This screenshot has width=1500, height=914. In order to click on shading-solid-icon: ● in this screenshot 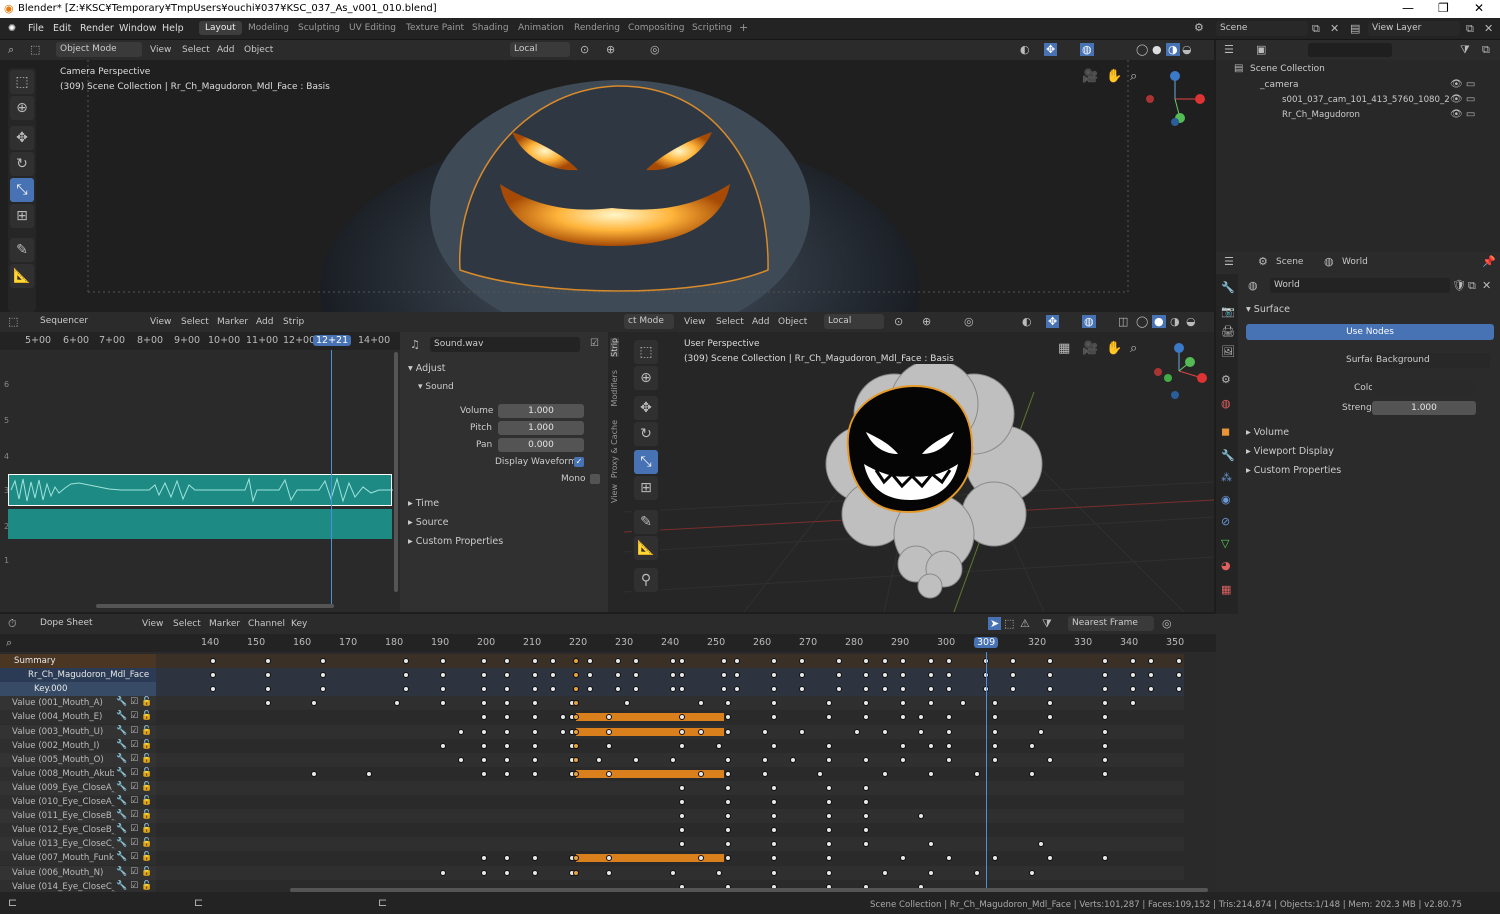, I will do `click(1157, 49)`.